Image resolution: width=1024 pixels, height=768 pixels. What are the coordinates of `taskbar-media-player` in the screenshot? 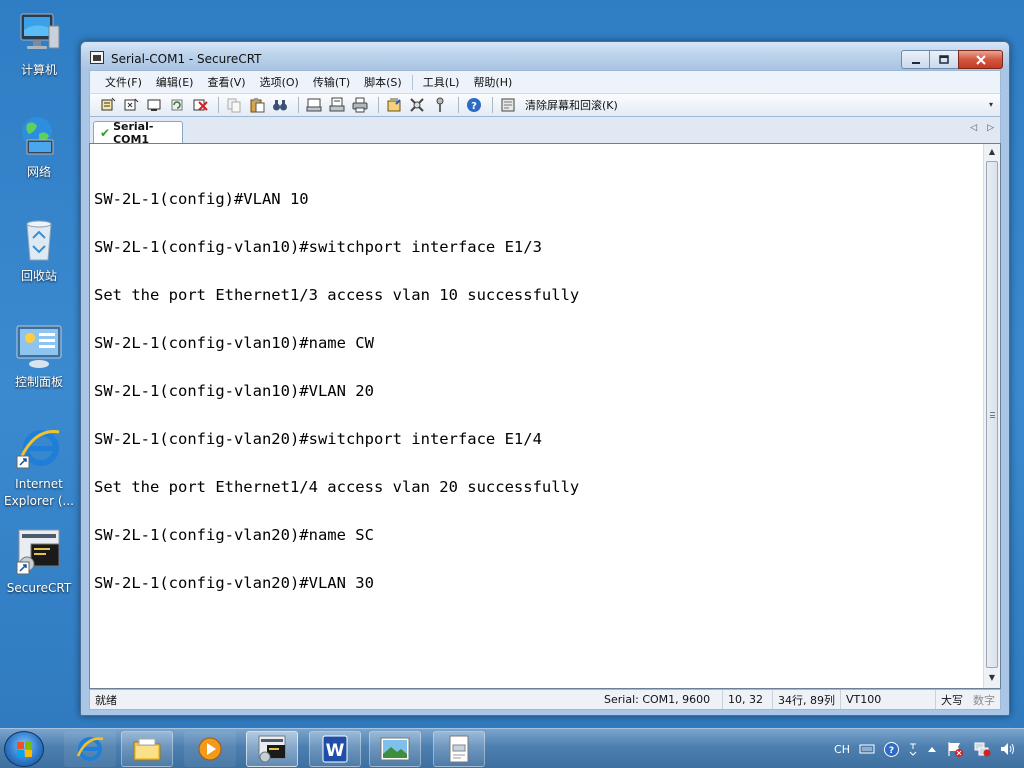 It's located at (210, 749).